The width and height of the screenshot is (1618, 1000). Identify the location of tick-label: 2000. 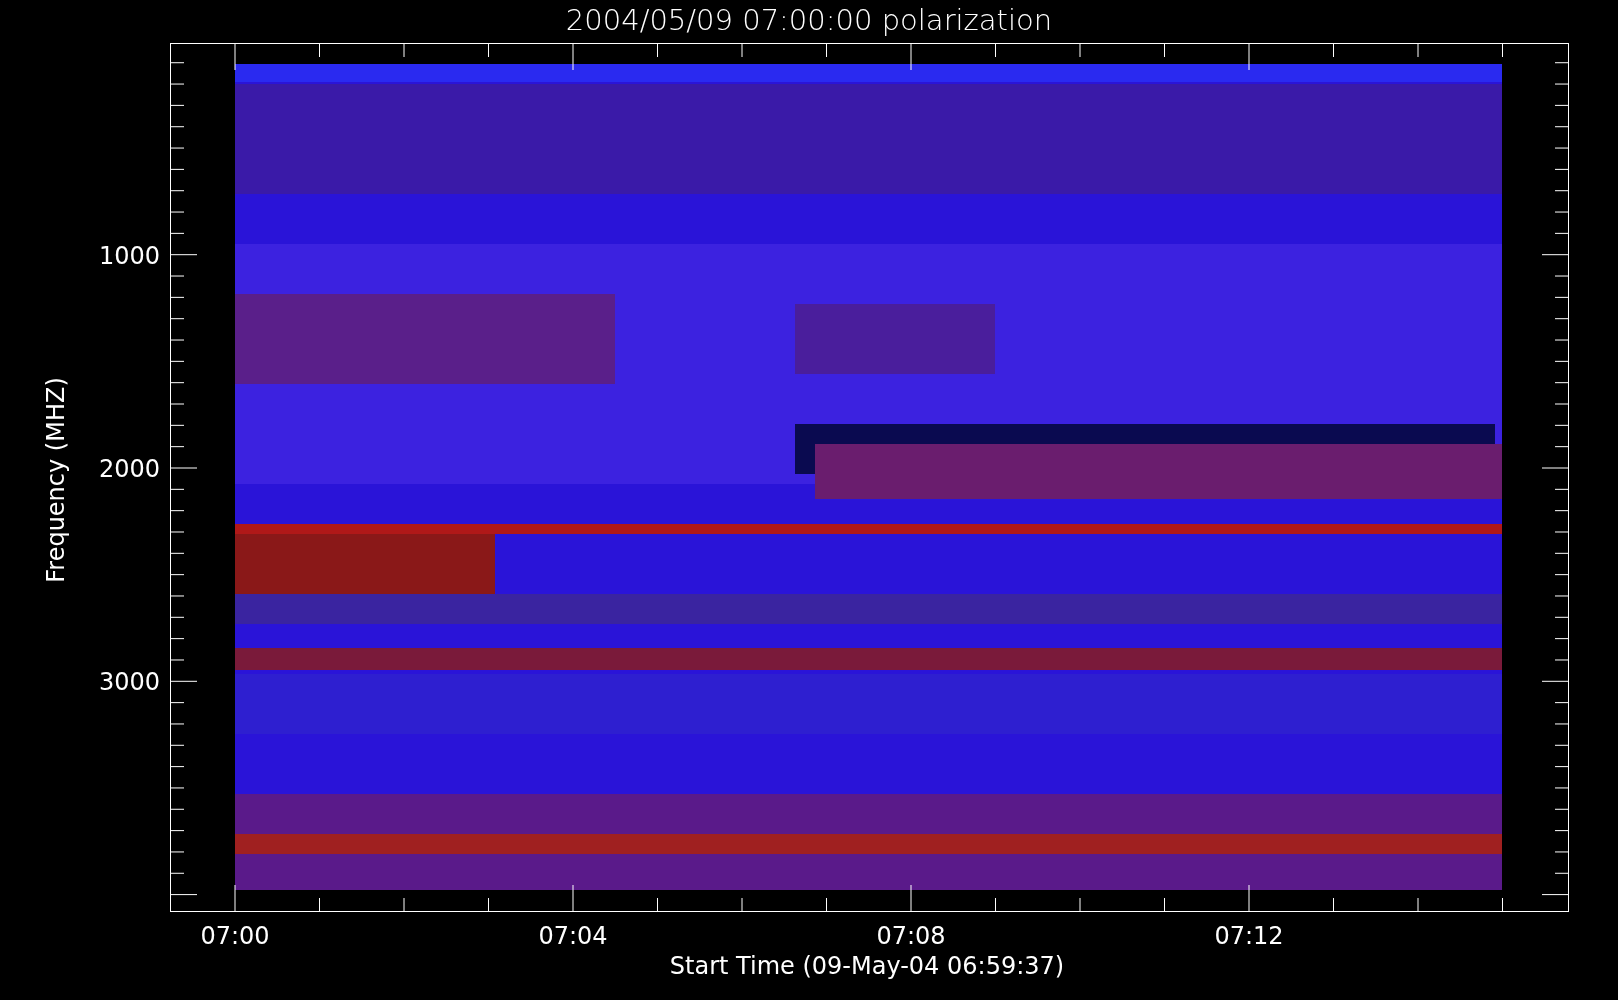
(129, 469).